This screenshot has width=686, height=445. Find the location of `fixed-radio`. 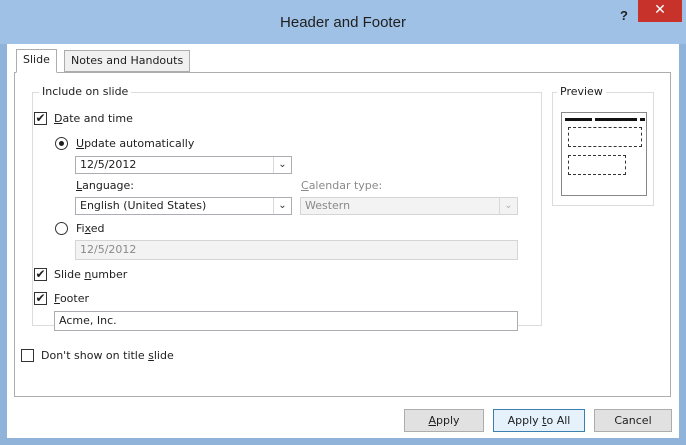

fixed-radio is located at coordinates (61, 228).